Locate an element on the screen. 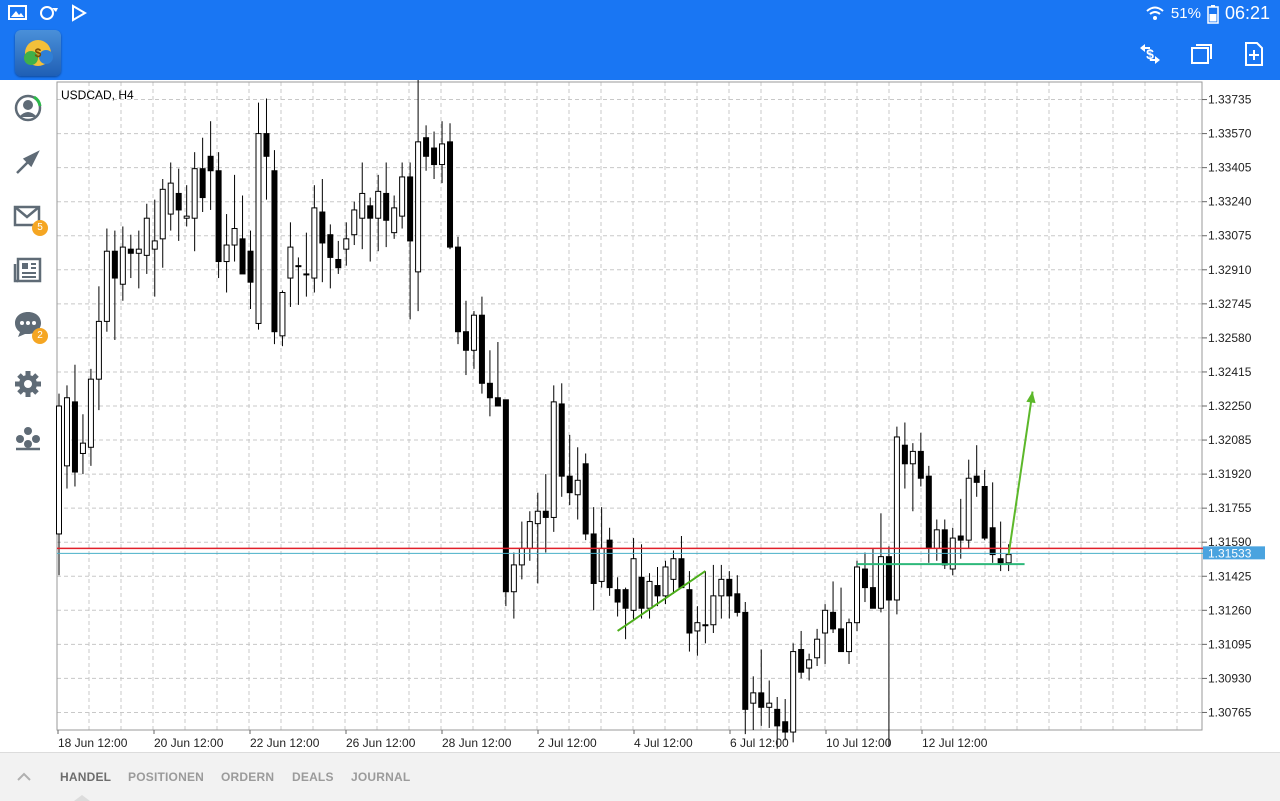 The height and width of the screenshot is (801, 1280). chevron-up-icon is located at coordinates (24, 777).